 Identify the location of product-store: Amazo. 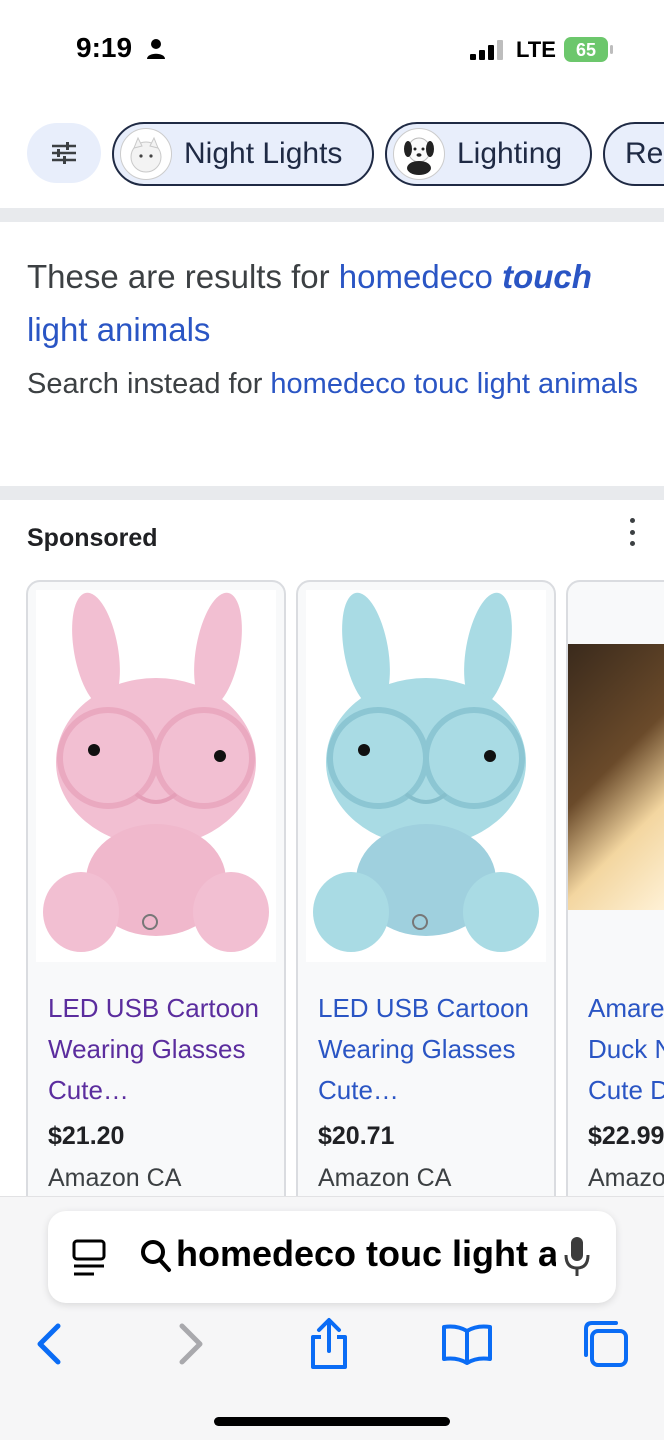
(626, 1178).